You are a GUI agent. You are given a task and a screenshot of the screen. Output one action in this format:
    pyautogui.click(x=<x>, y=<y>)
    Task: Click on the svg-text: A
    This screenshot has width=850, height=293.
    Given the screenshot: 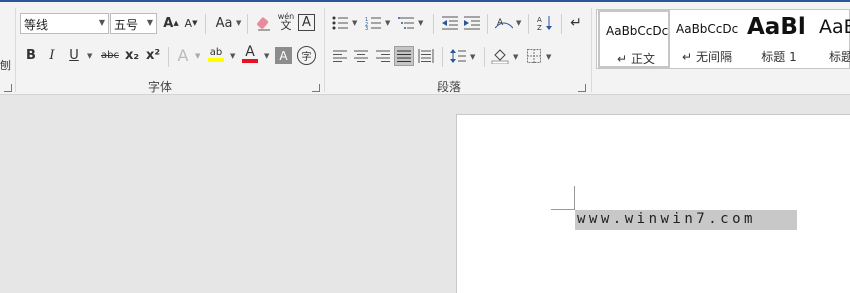 What is the action you would take?
    pyautogui.click(x=539, y=20)
    